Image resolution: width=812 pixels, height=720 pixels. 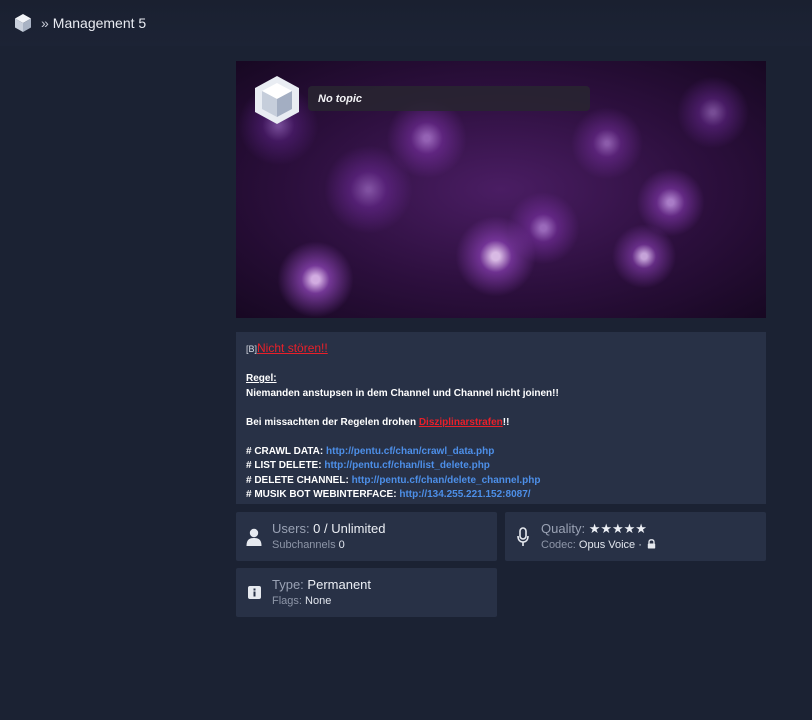 What do you see at coordinates (446, 480) in the screenshot?
I see `delete-channel-link: http://pentu.cf/chan/delete_channel.php` at bounding box center [446, 480].